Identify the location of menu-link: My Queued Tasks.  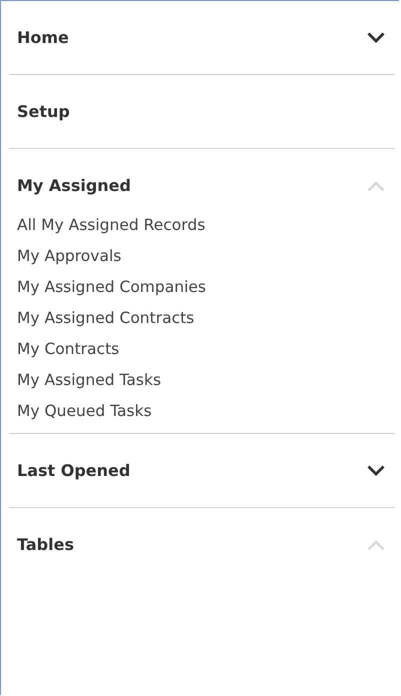
(84, 411).